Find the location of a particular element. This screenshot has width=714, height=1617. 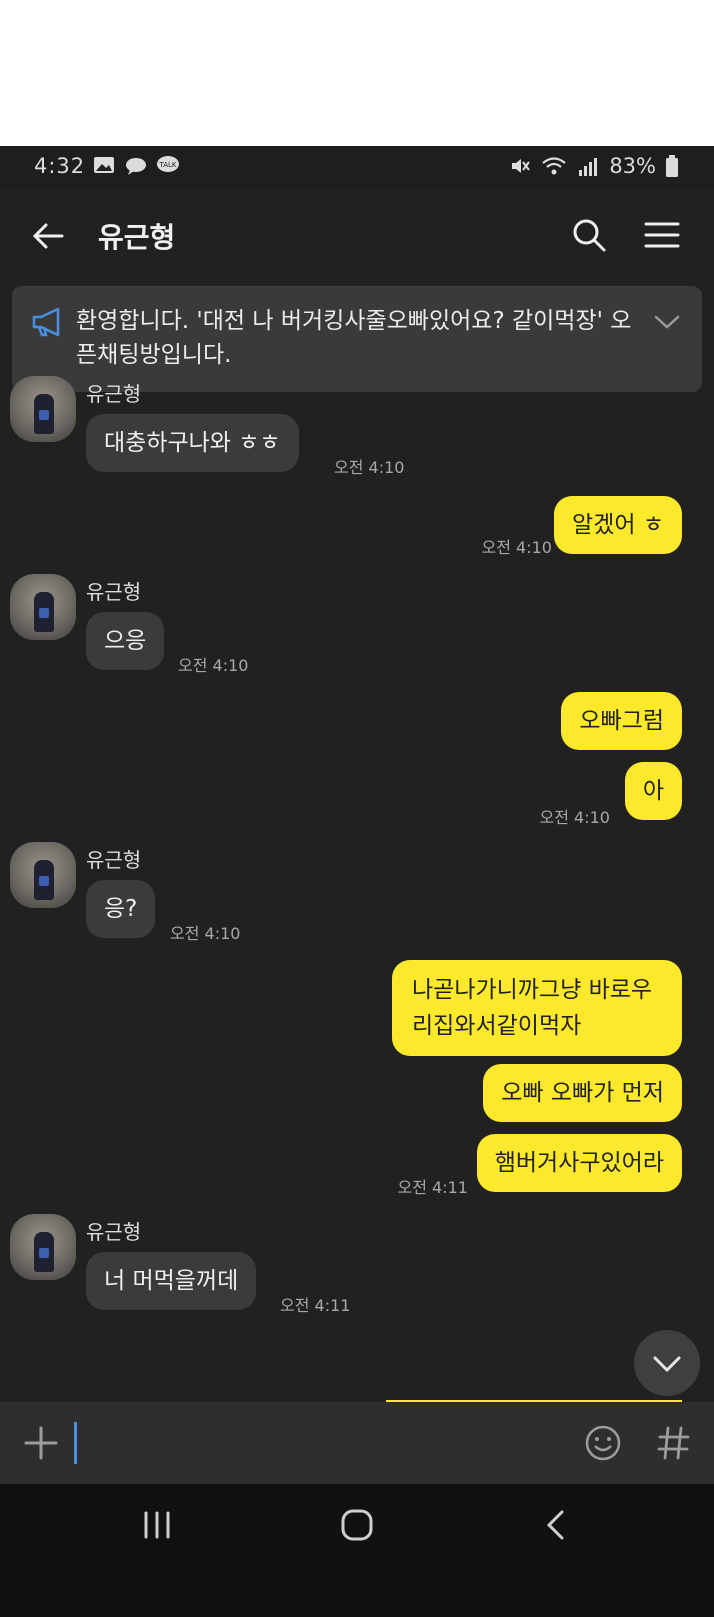

hashtag-icon is located at coordinates (674, 1443).